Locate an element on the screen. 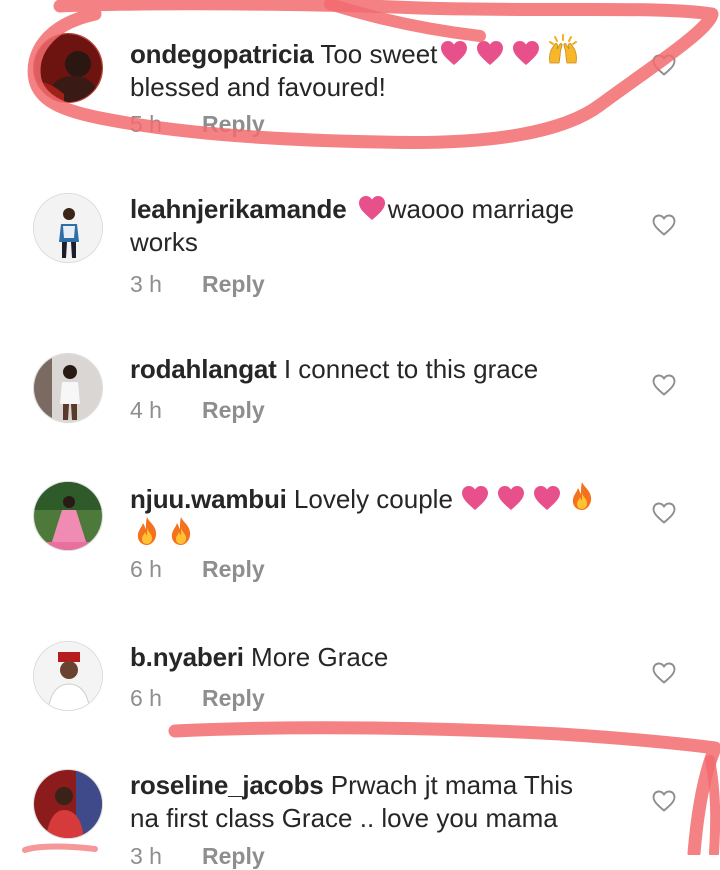 This screenshot has width=720, height=870. comment-body: Lovely couple is located at coordinates (373, 499).